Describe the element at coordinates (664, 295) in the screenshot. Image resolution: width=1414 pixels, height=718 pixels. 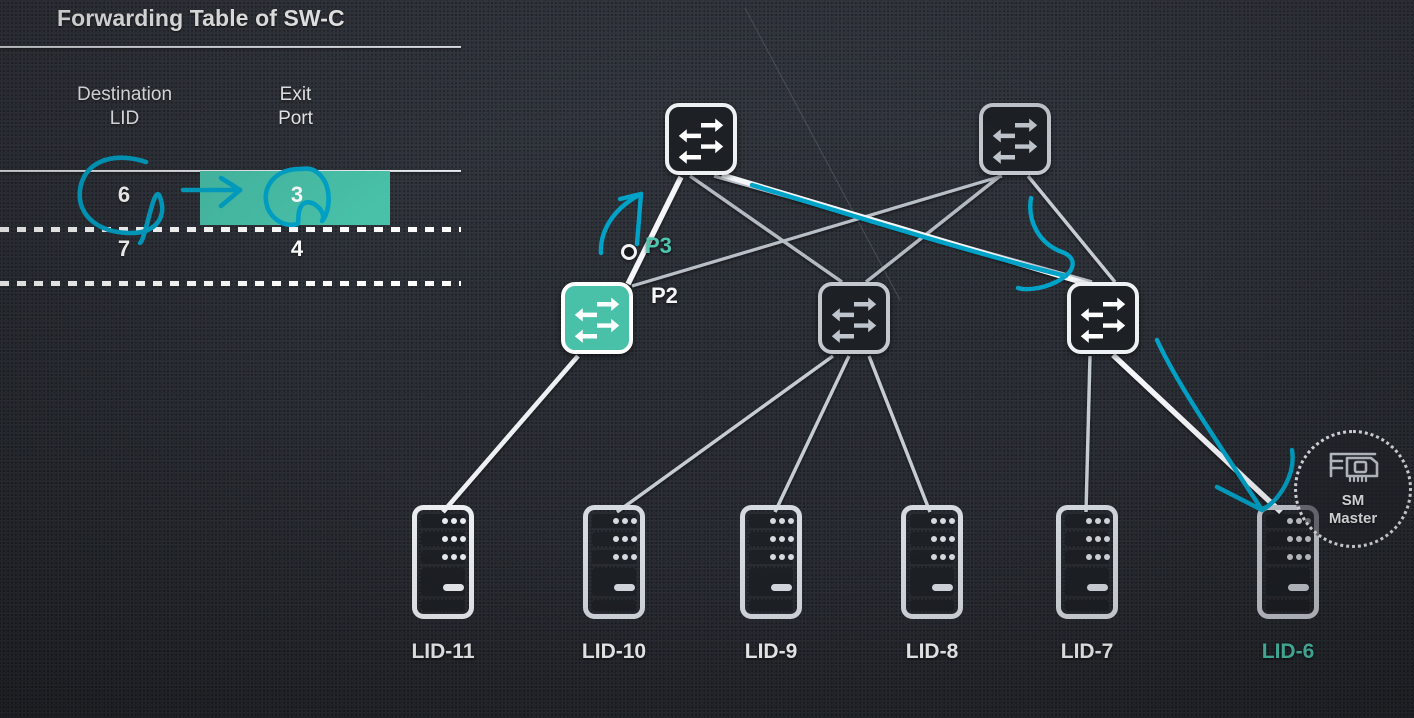
I see `port-label-p2: P2` at that location.